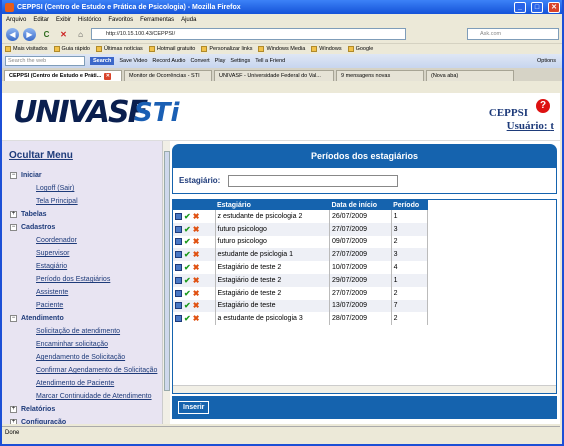  I want to click on sidebar-section: − Atendimento, so click(84, 318).